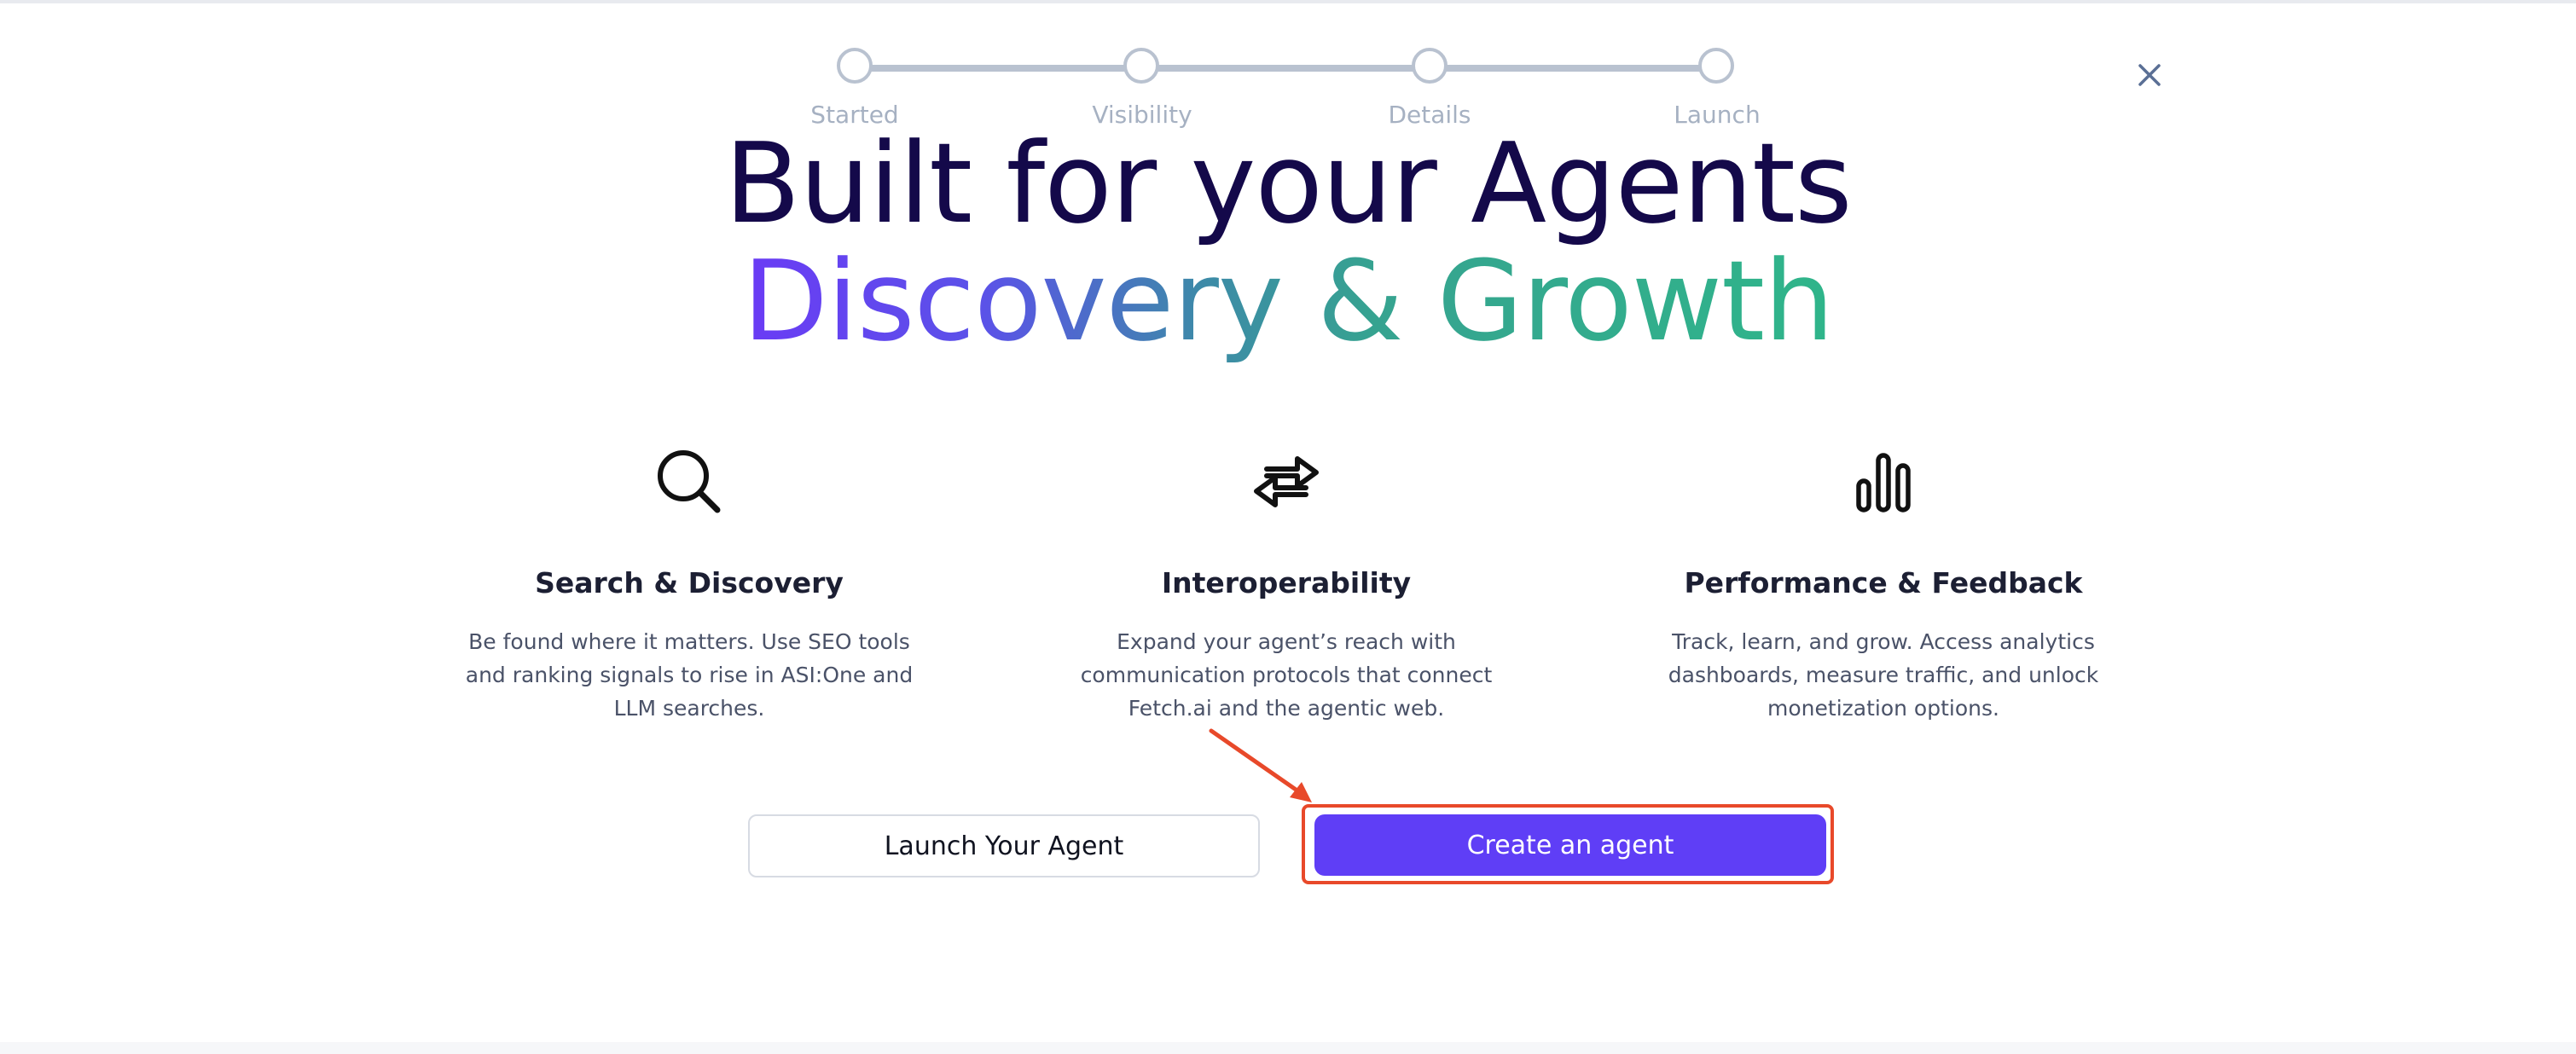  Describe the element at coordinates (1570, 845) in the screenshot. I see `create-agent-button: Create an agent` at that location.